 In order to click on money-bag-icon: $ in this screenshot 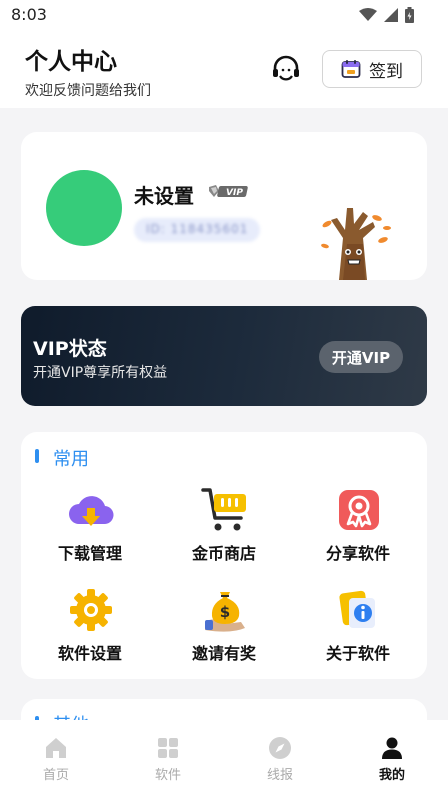, I will do `click(225, 612)`.